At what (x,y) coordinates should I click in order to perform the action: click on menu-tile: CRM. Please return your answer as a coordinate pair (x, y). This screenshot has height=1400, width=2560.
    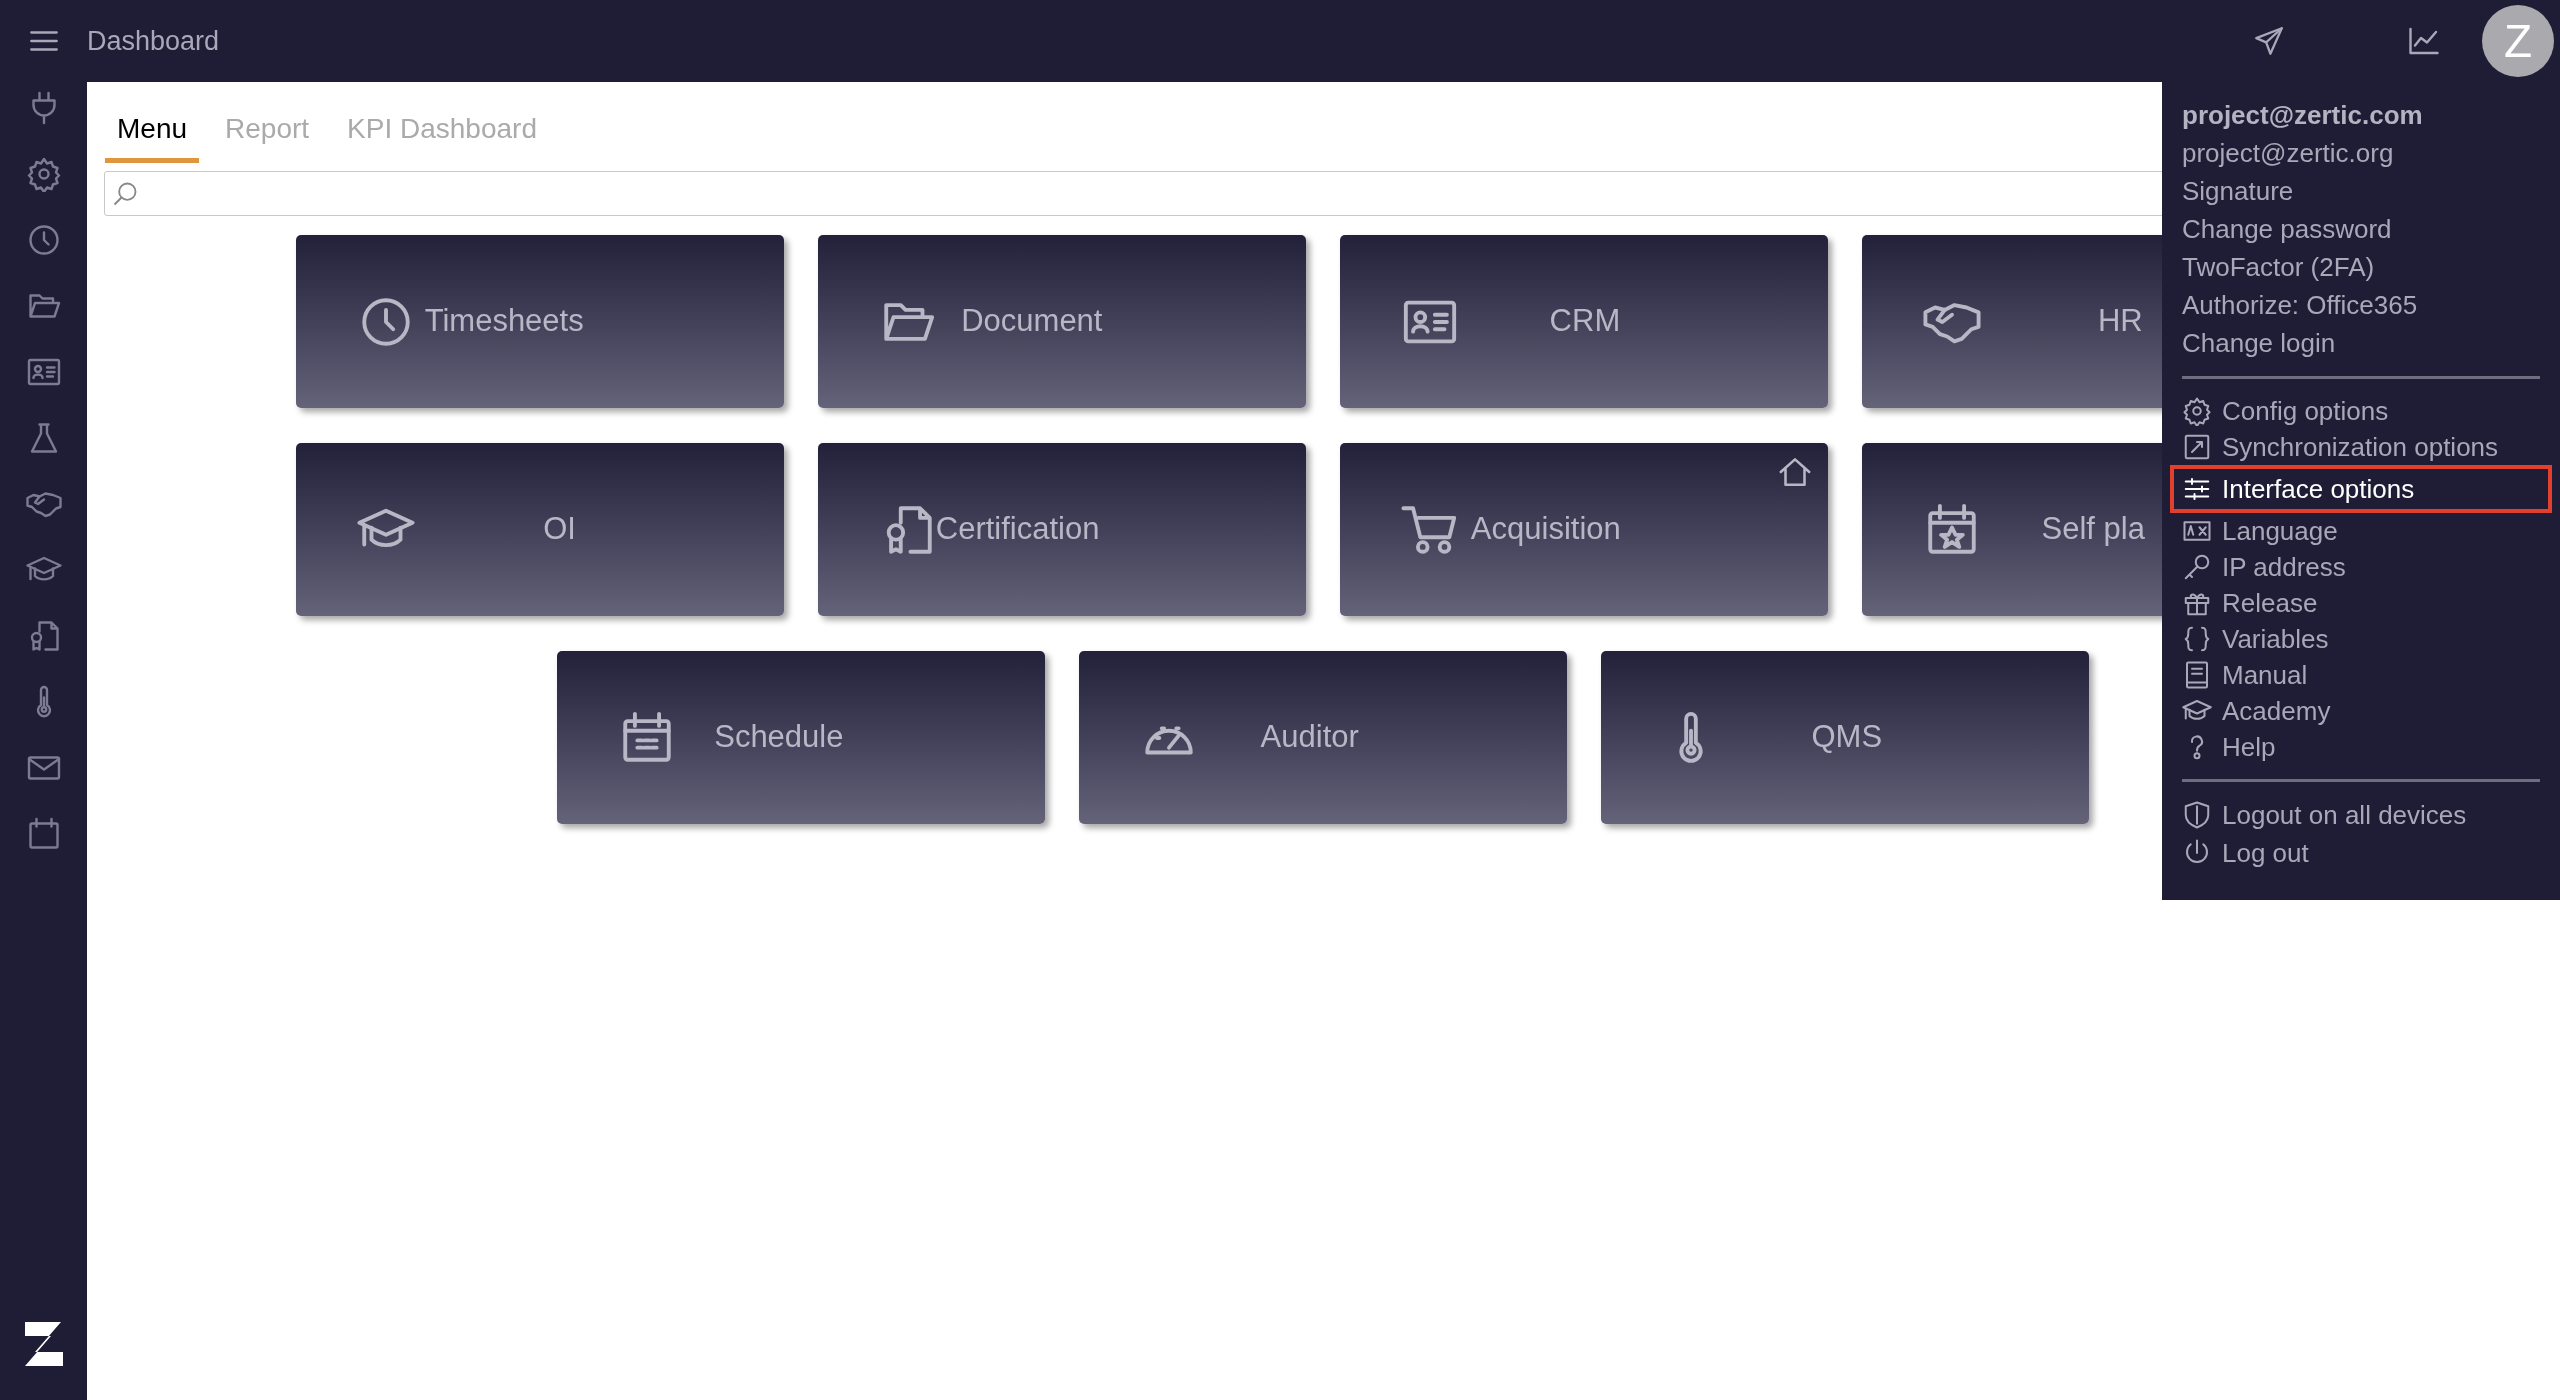
    Looking at the image, I should click on (1584, 321).